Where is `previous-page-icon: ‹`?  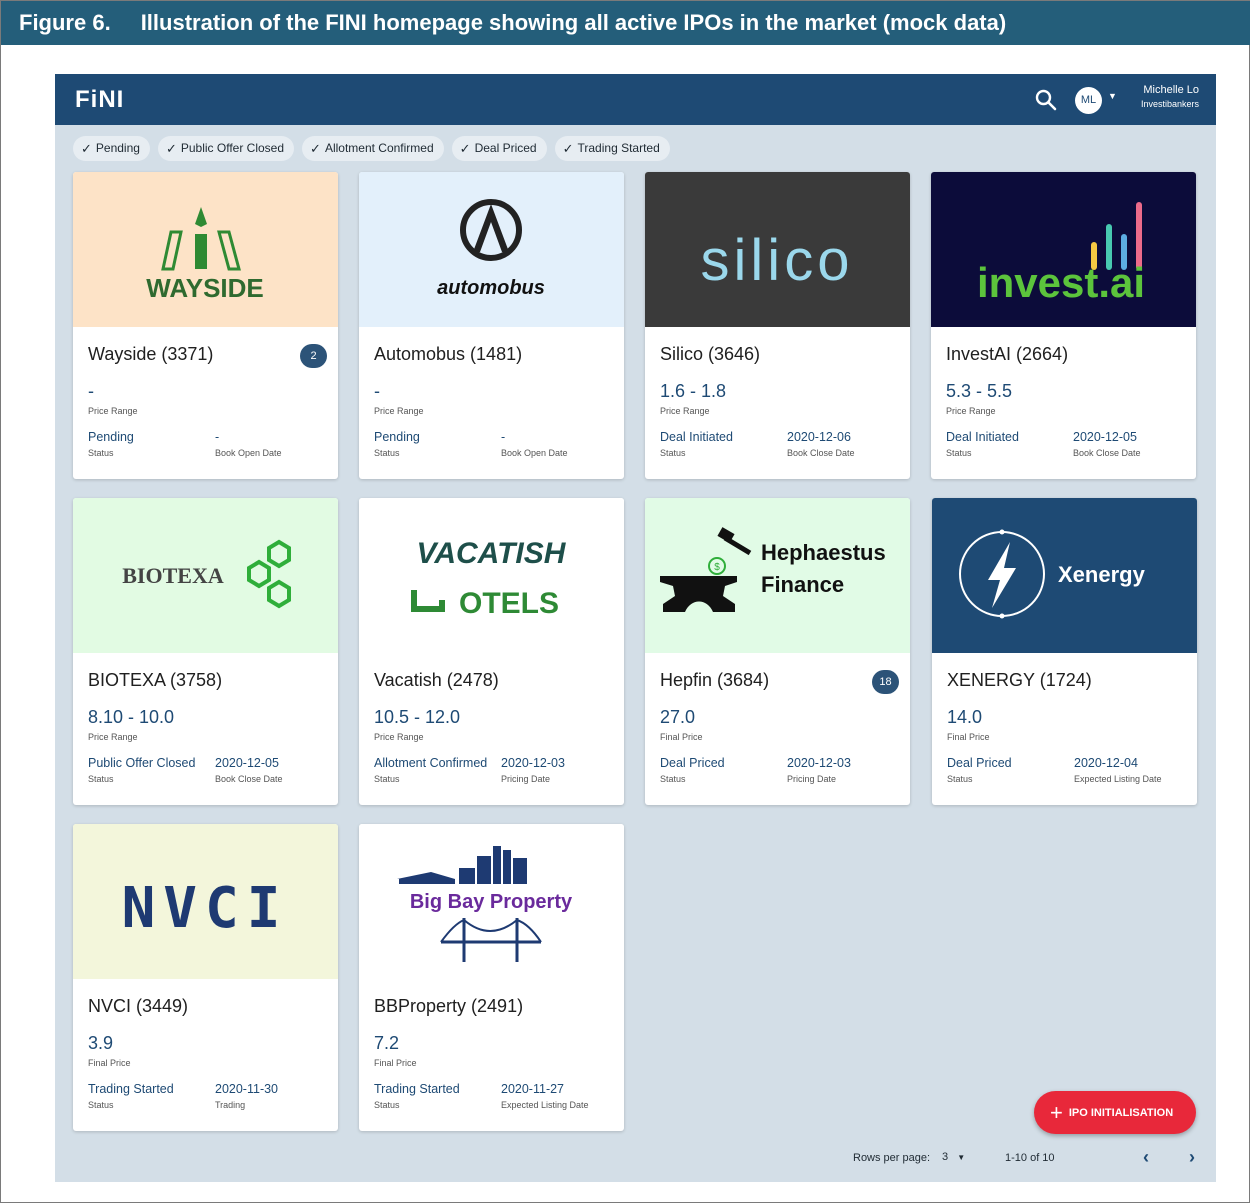 previous-page-icon: ‹ is located at coordinates (1146, 1157).